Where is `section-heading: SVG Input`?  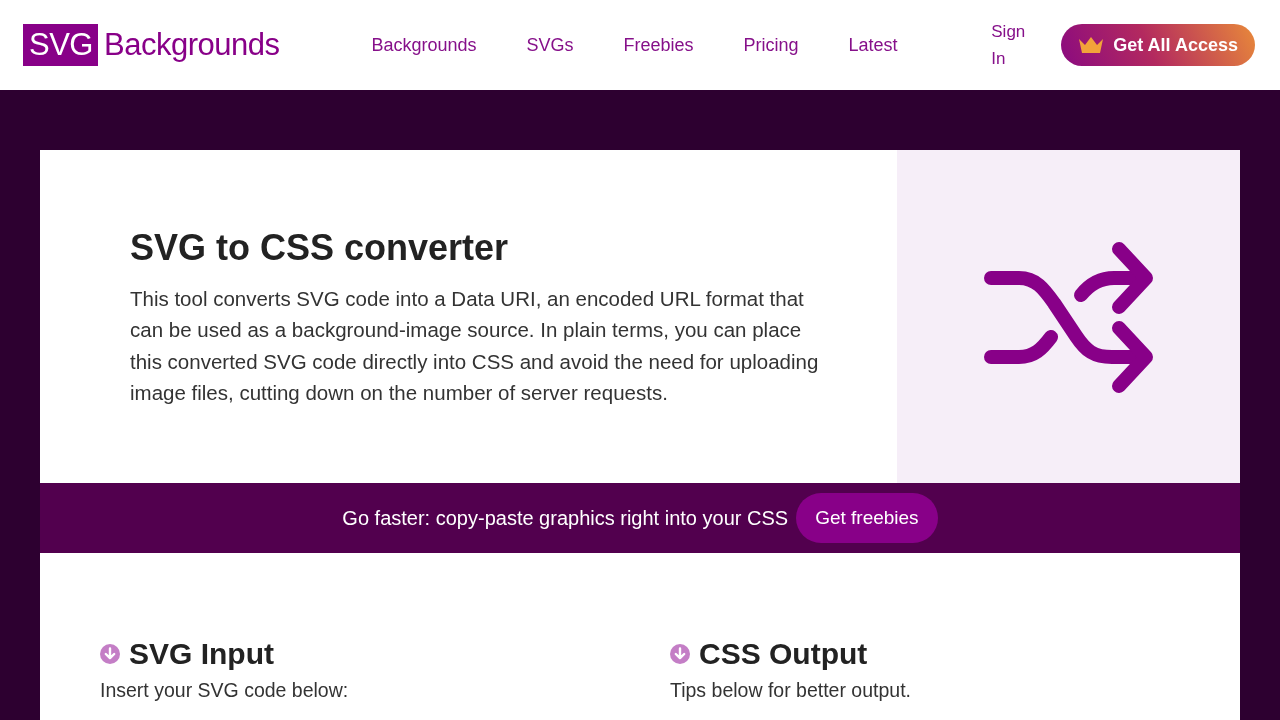
section-heading: SVG Input is located at coordinates (201, 654).